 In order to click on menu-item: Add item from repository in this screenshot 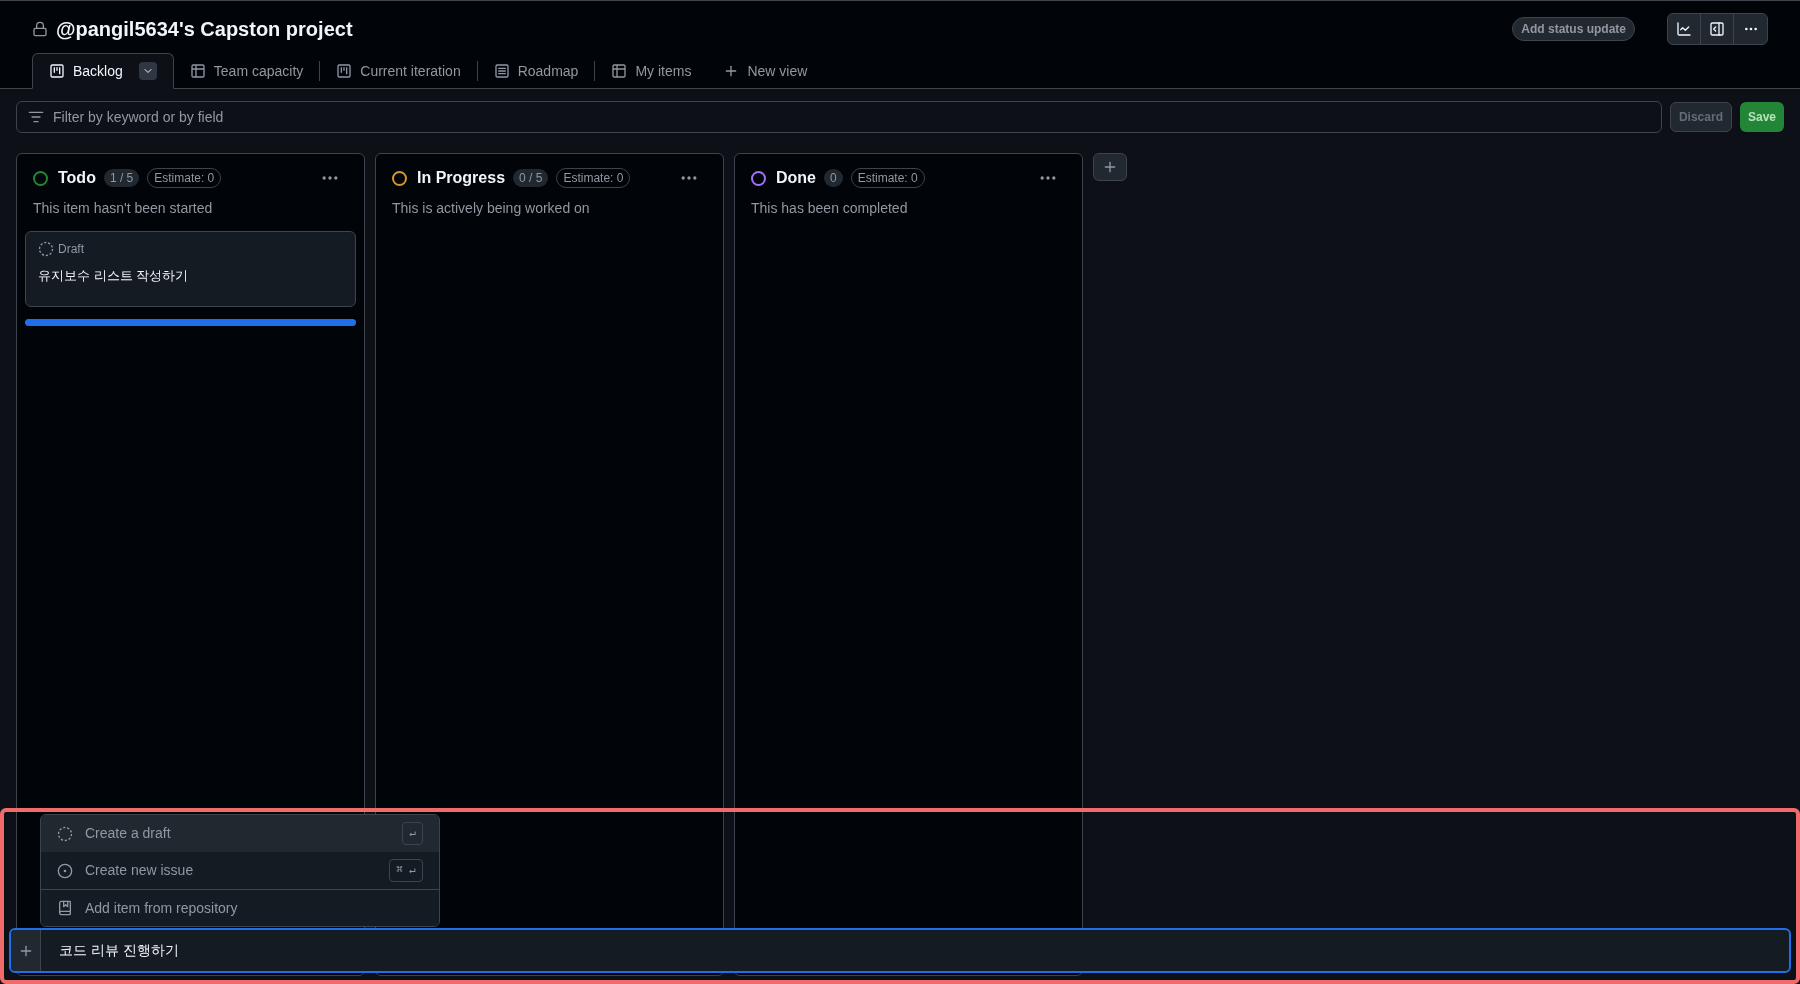, I will do `click(240, 907)`.